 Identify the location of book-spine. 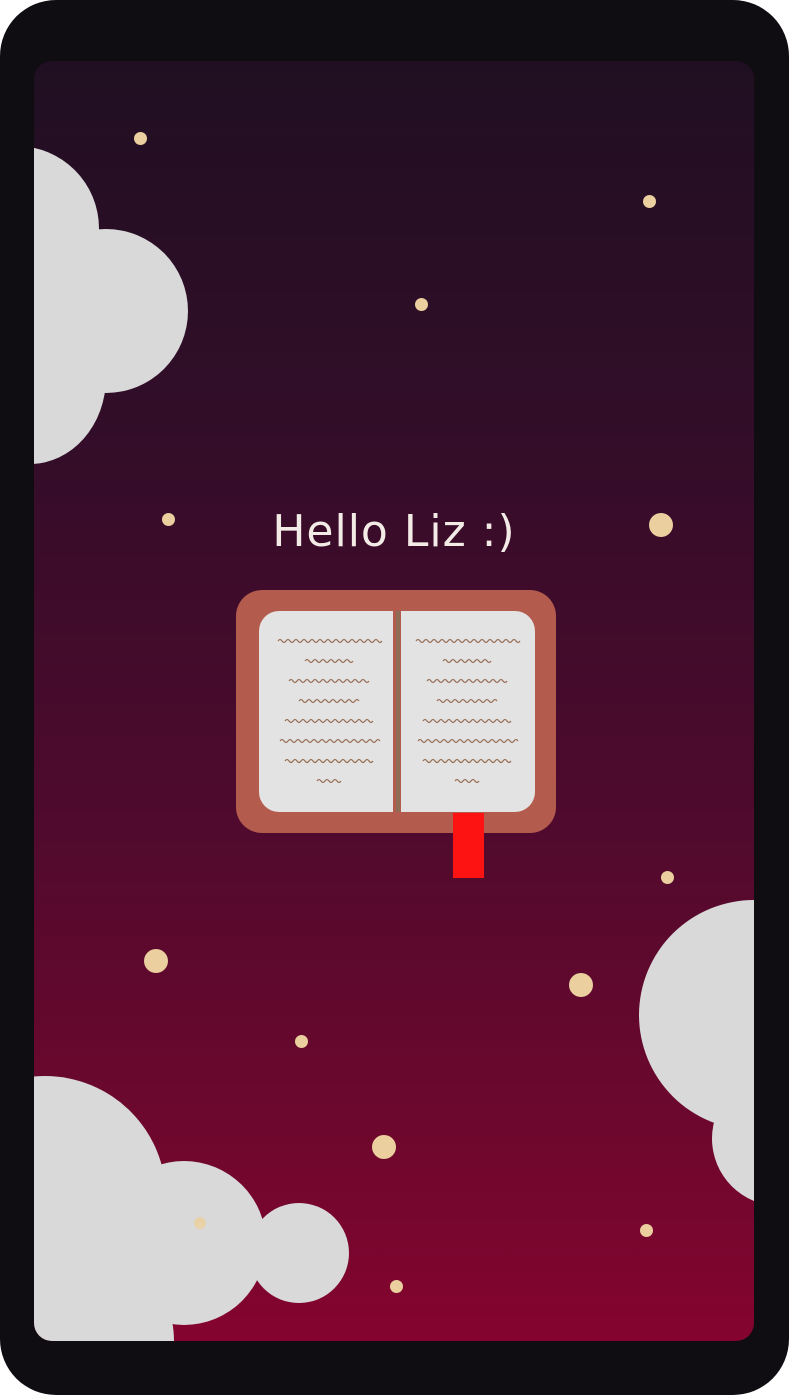
(398, 711).